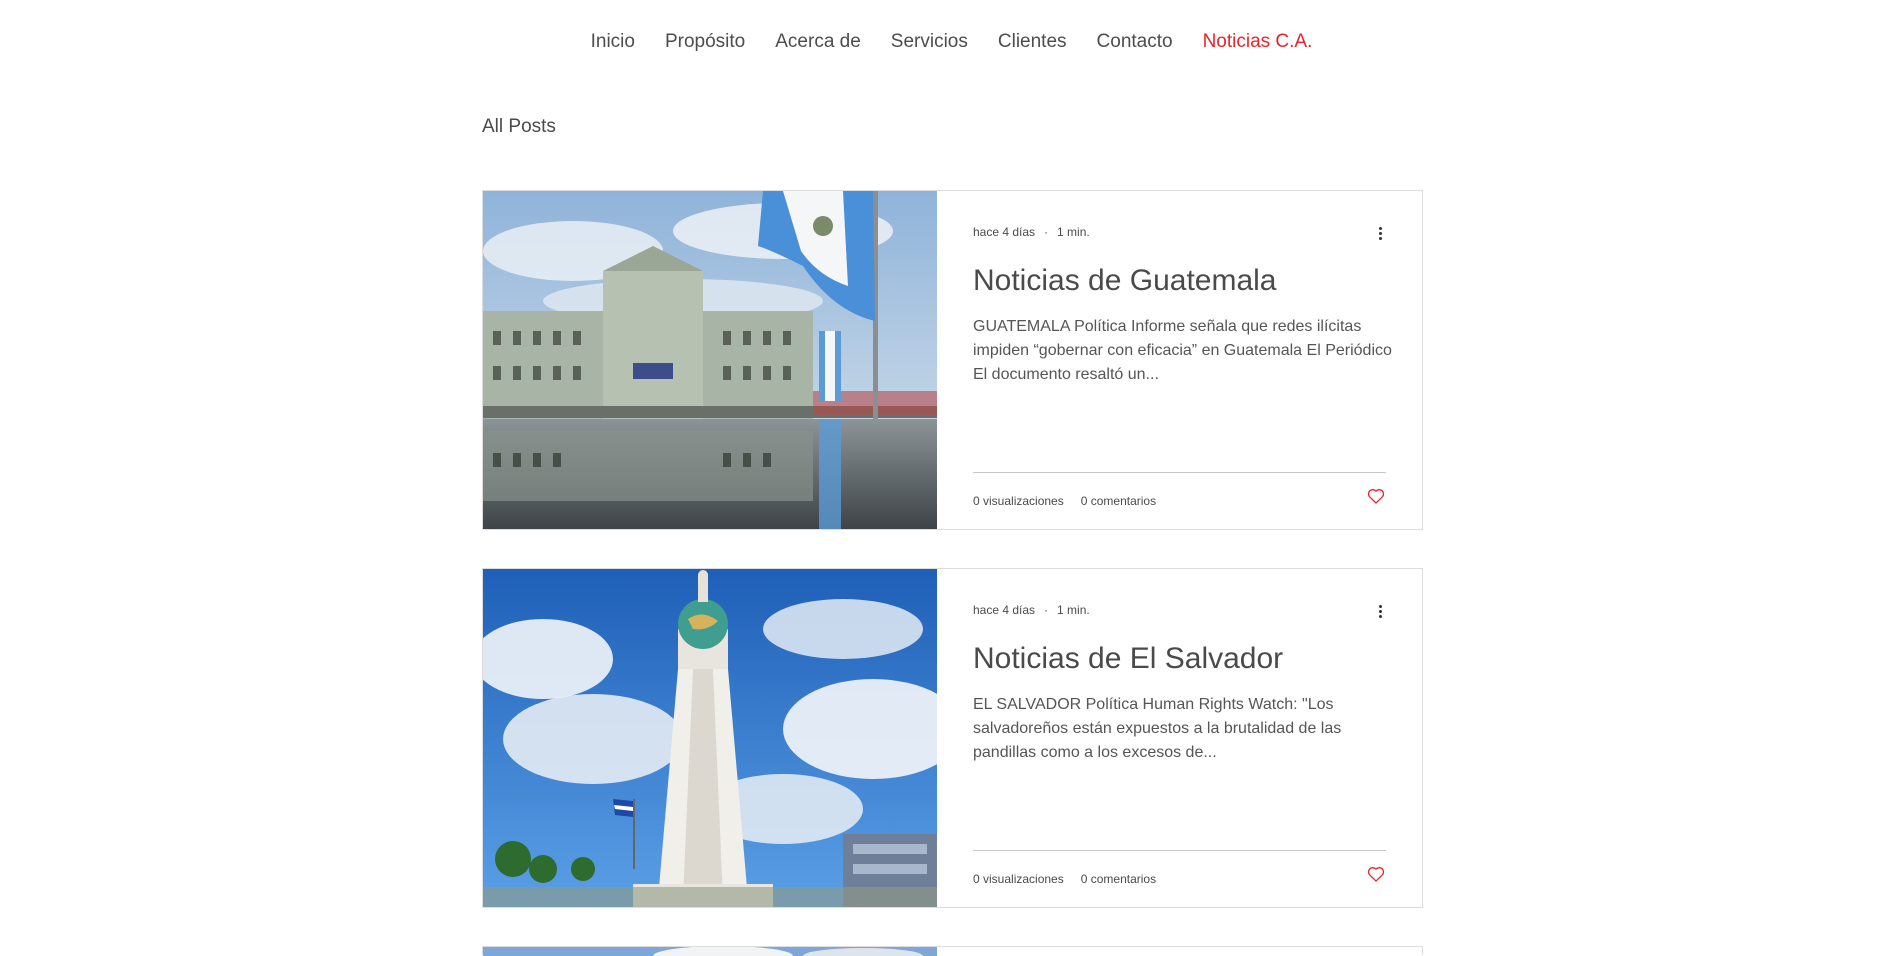  I want to click on nav-item-proposito: Propósito, so click(705, 42).